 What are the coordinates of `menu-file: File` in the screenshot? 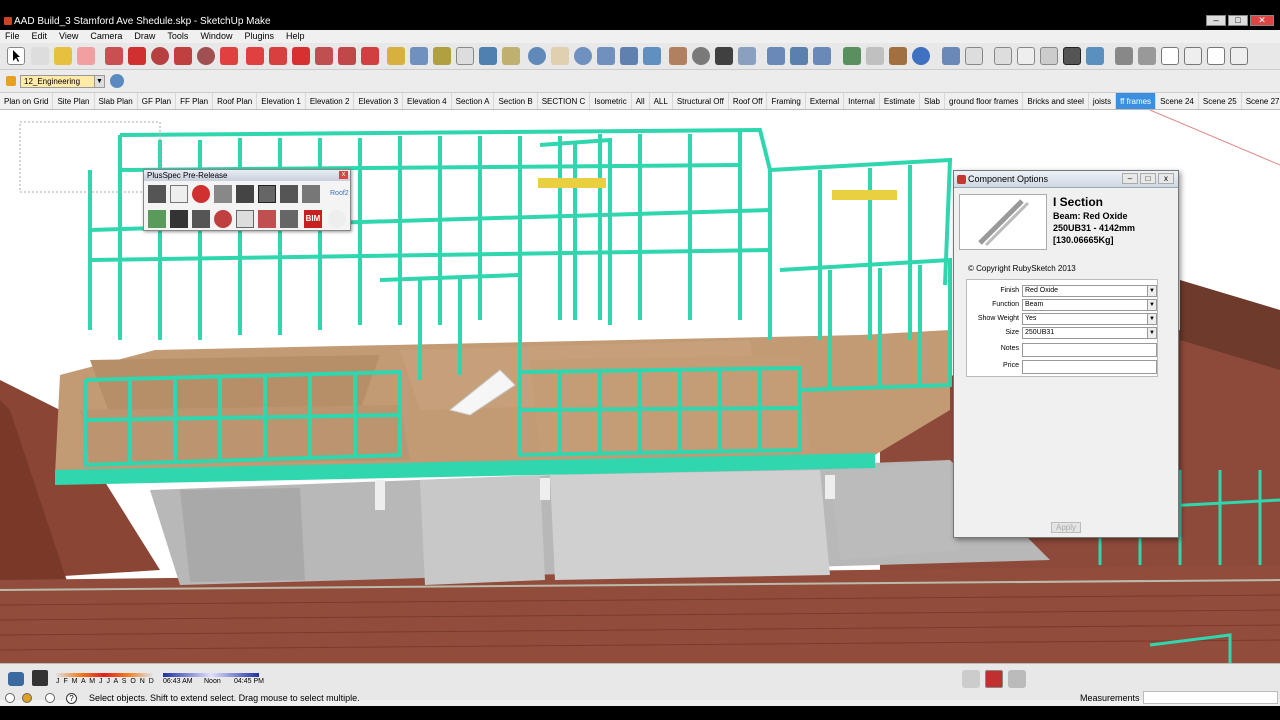 It's located at (12, 36).